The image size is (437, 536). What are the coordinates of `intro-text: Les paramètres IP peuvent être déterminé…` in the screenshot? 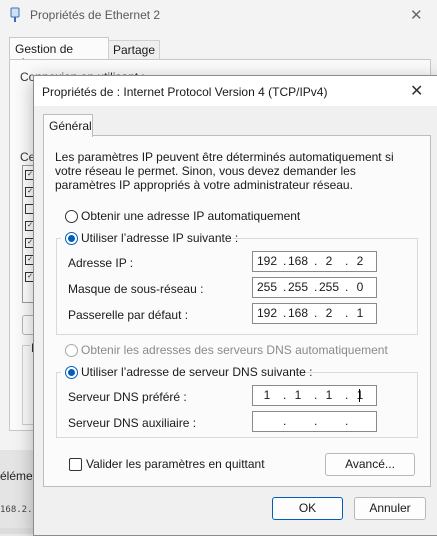 It's located at (224, 171).